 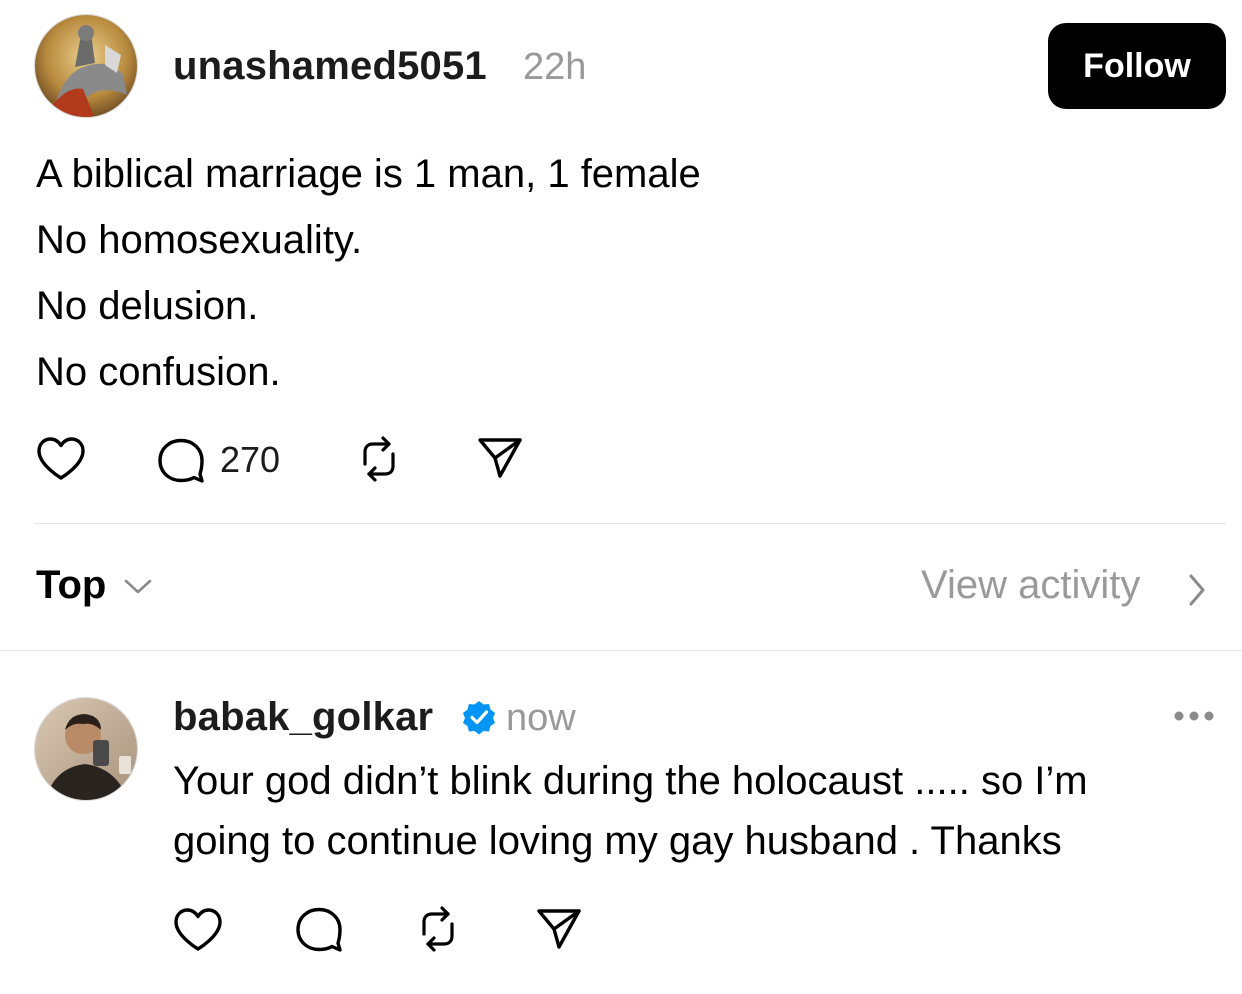 What do you see at coordinates (479, 718) in the screenshot?
I see `verified-badge-icon` at bounding box center [479, 718].